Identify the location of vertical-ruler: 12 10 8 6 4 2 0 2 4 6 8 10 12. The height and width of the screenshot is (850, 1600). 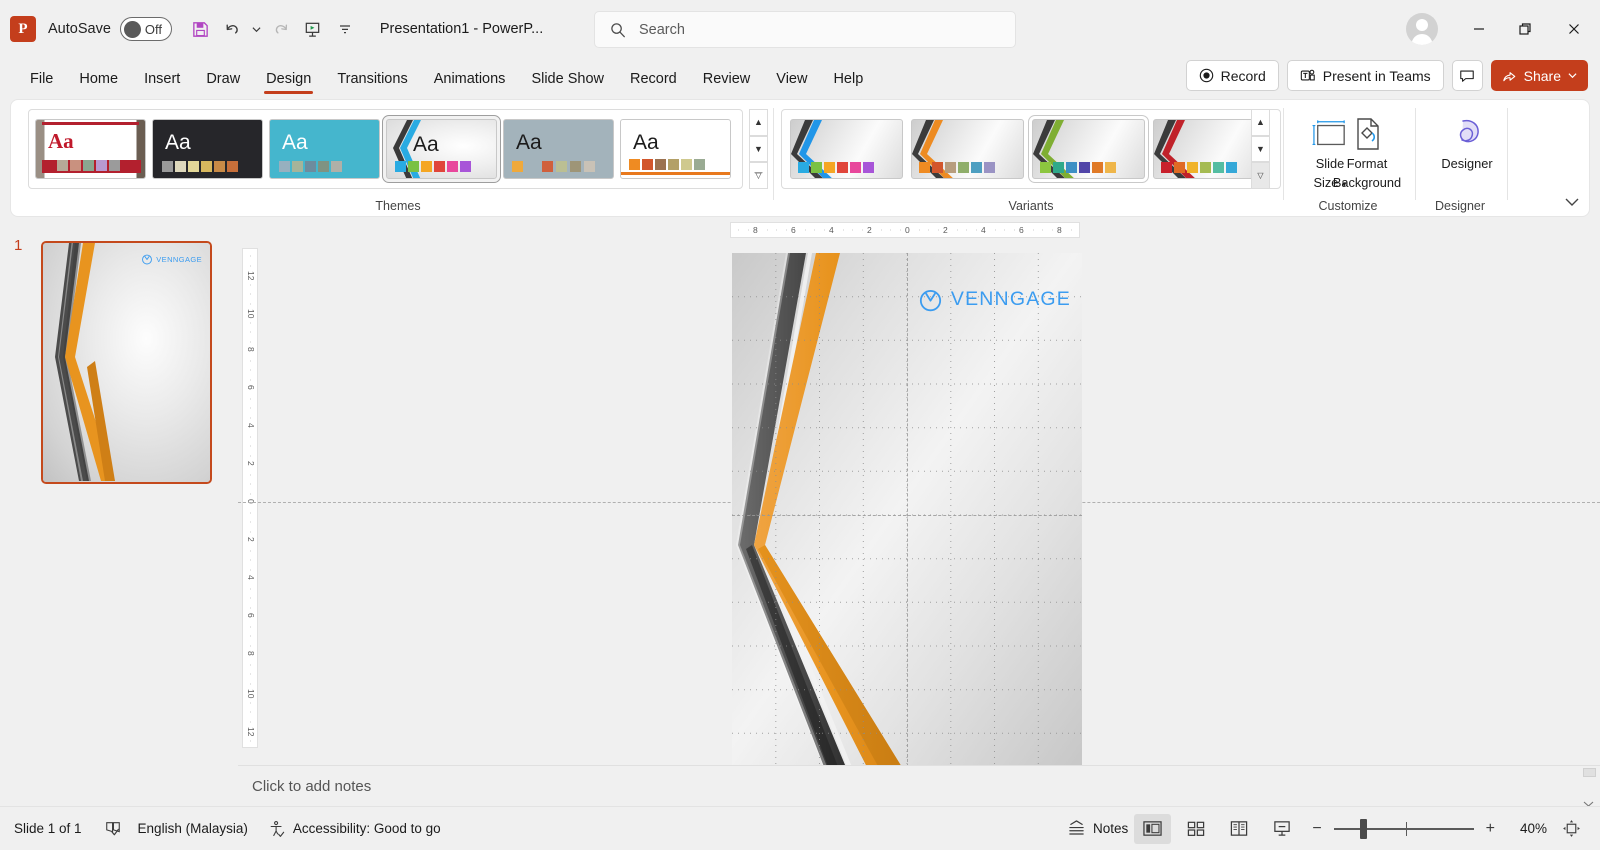
(250, 498).